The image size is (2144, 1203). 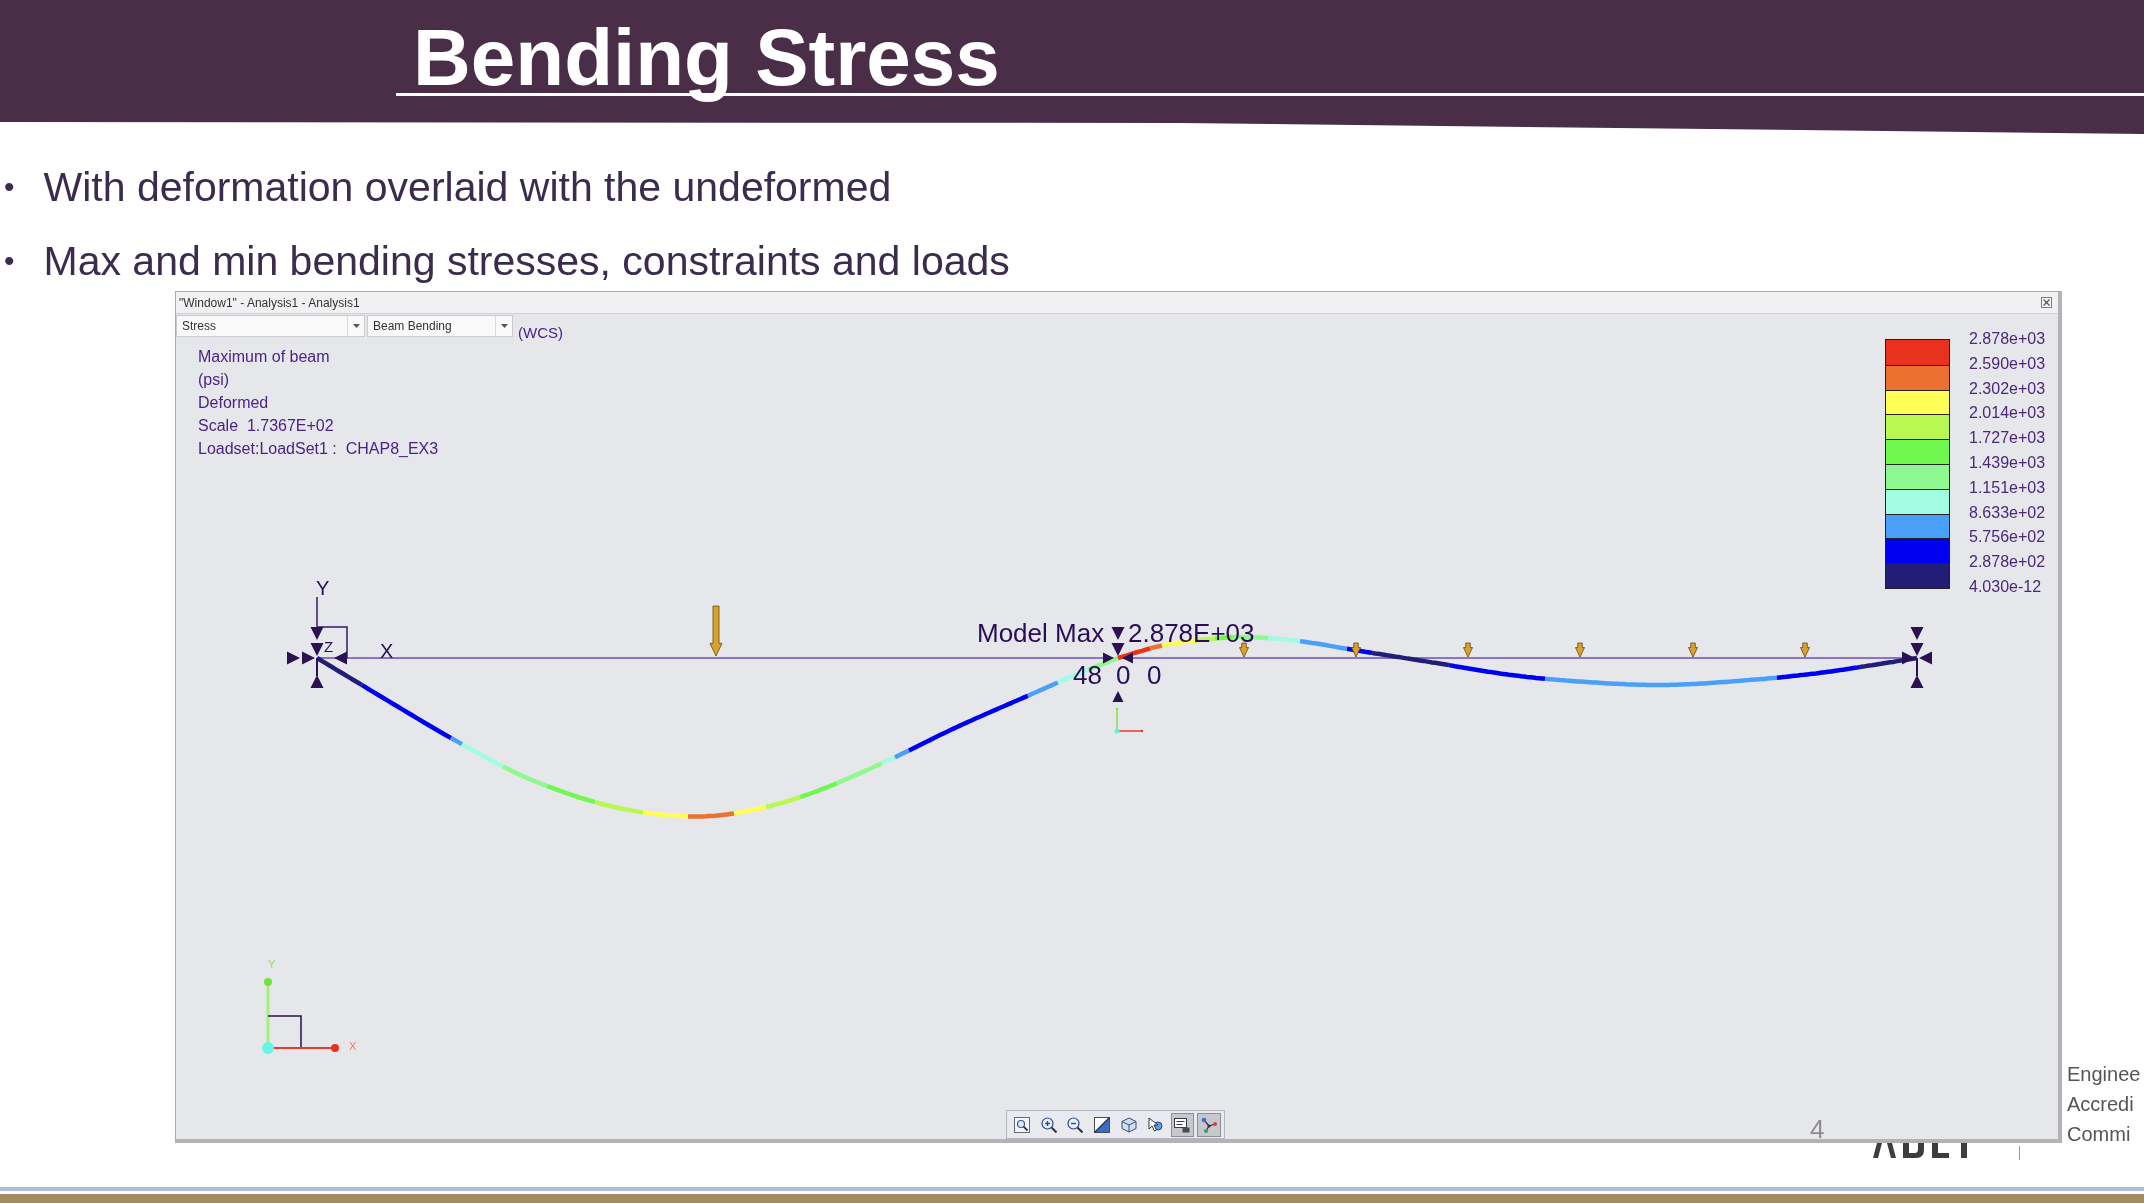 What do you see at coordinates (2007, 487) in the screenshot?
I see `legend-label: 1.151e+03` at bounding box center [2007, 487].